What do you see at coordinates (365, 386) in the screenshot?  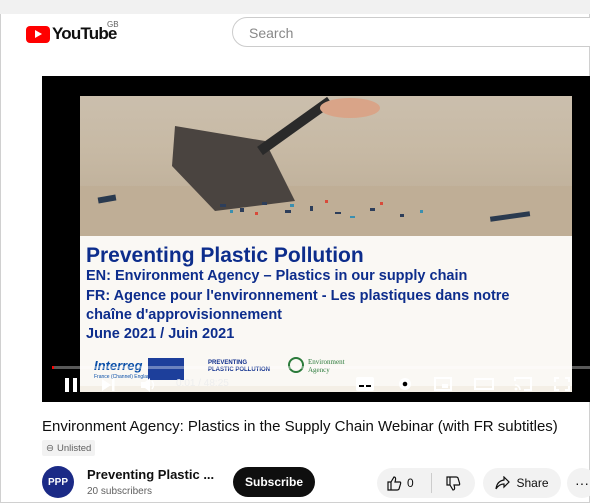 I see `subtitles-icon` at bounding box center [365, 386].